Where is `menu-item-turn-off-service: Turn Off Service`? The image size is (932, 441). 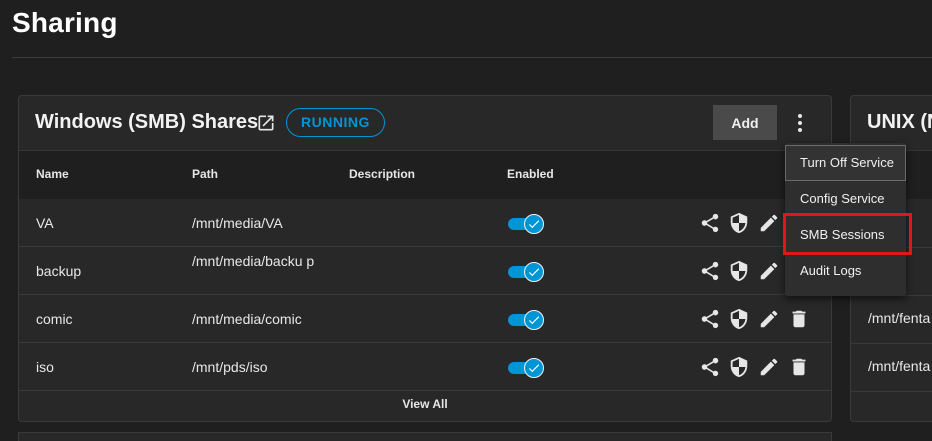 menu-item-turn-off-service: Turn Off Service is located at coordinates (845, 163).